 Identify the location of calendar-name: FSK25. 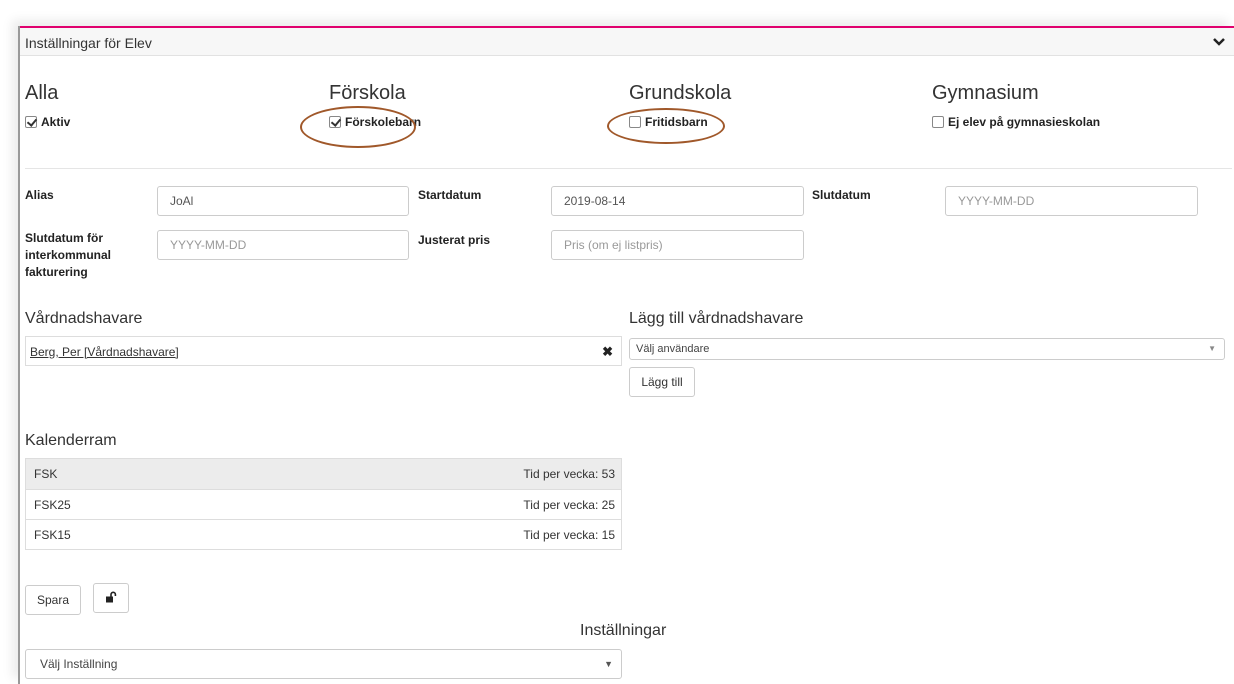
(52, 505).